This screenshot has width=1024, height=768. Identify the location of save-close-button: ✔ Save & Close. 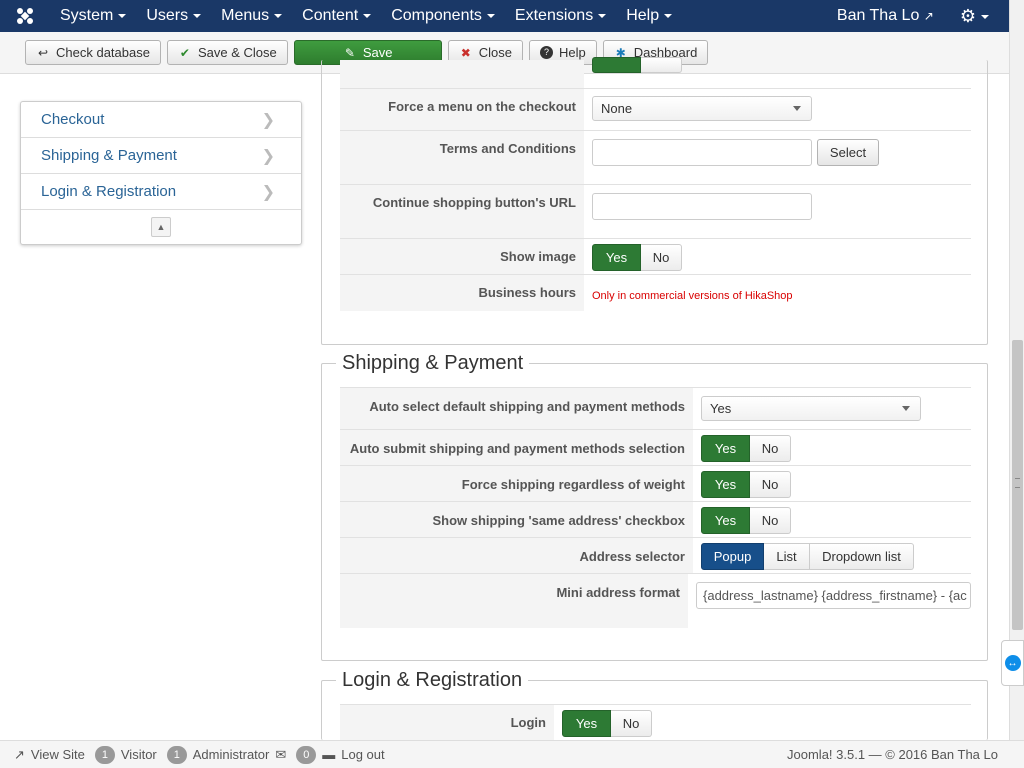
(227, 52).